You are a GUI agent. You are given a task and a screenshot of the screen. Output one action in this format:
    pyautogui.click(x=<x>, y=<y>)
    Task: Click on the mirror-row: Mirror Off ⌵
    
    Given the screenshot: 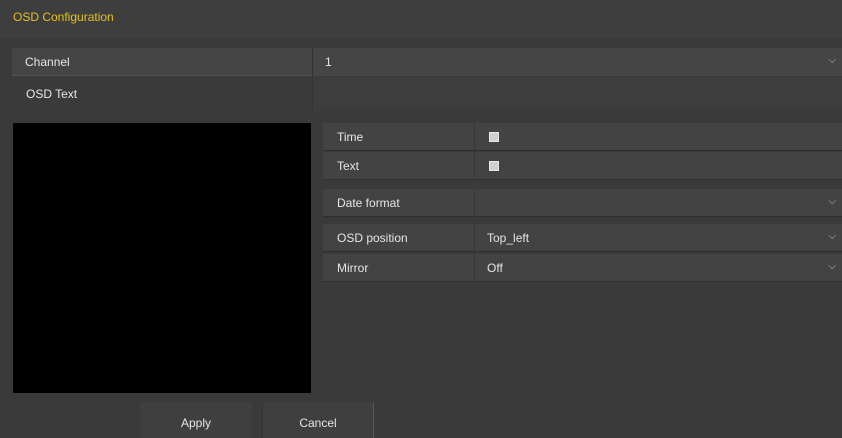 What is the action you would take?
    pyautogui.click(x=582, y=268)
    